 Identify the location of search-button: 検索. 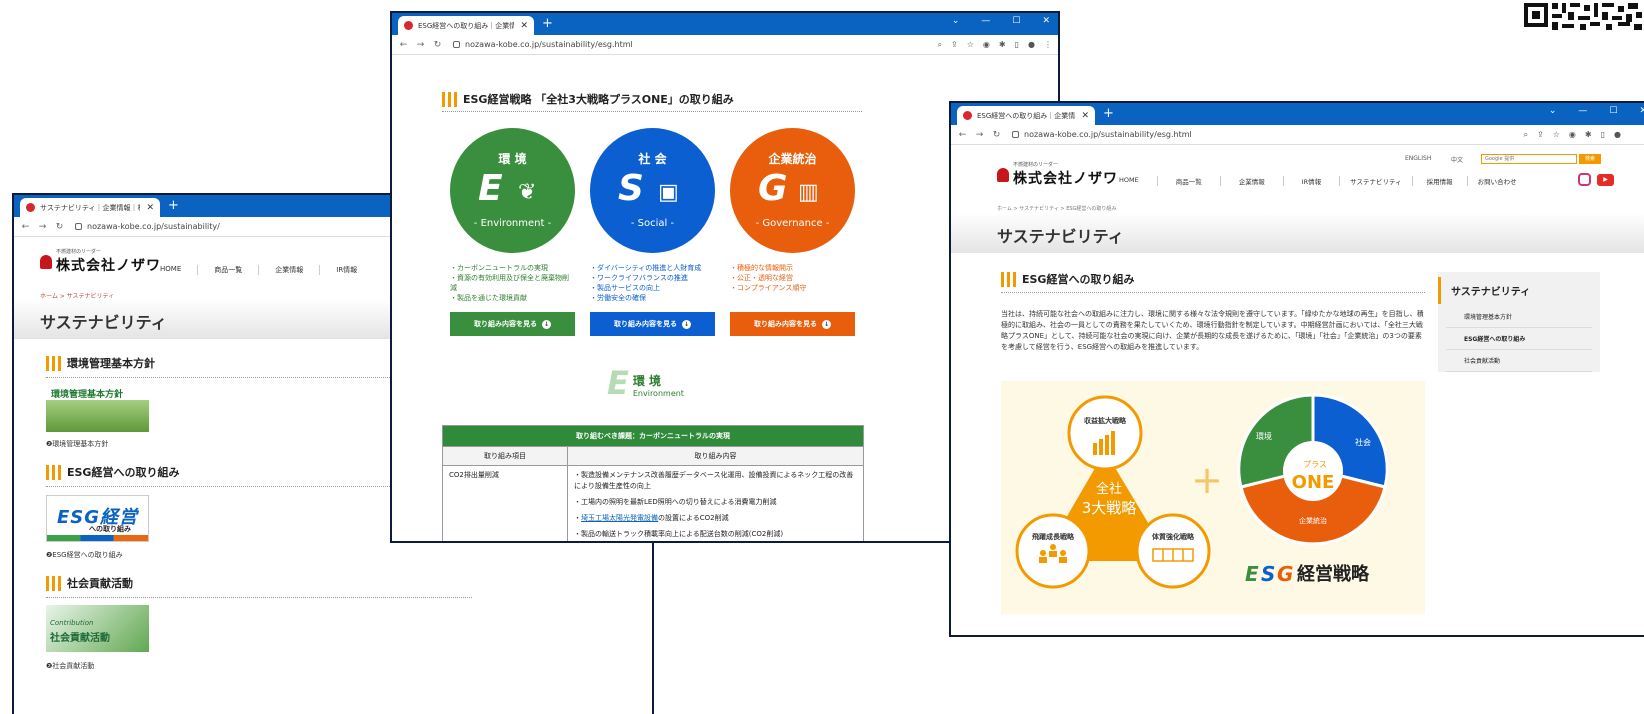
(1590, 159).